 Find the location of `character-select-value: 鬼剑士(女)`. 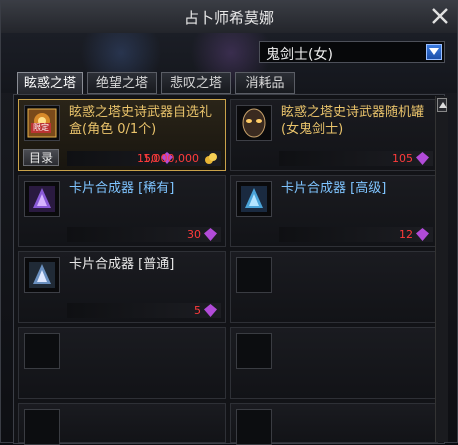

character-select-value: 鬼剑士(女) is located at coordinates (299, 55).